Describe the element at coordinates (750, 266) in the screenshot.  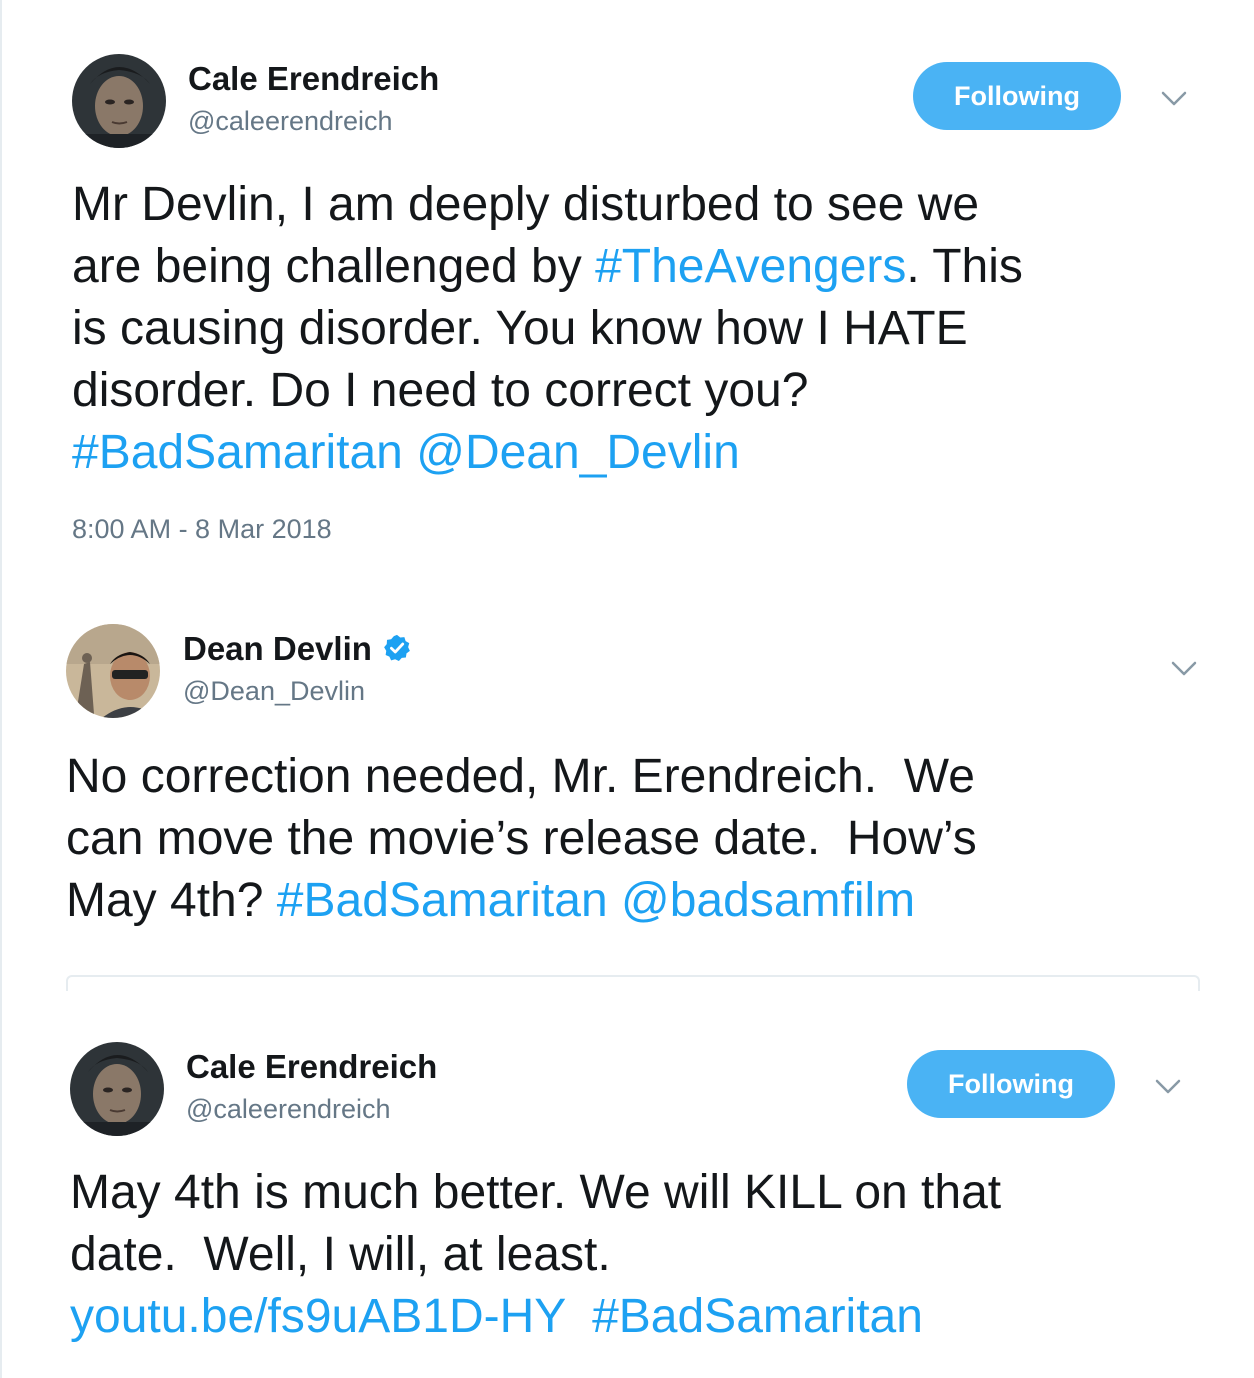
I see `hashtag-link: #TheAvengers` at that location.